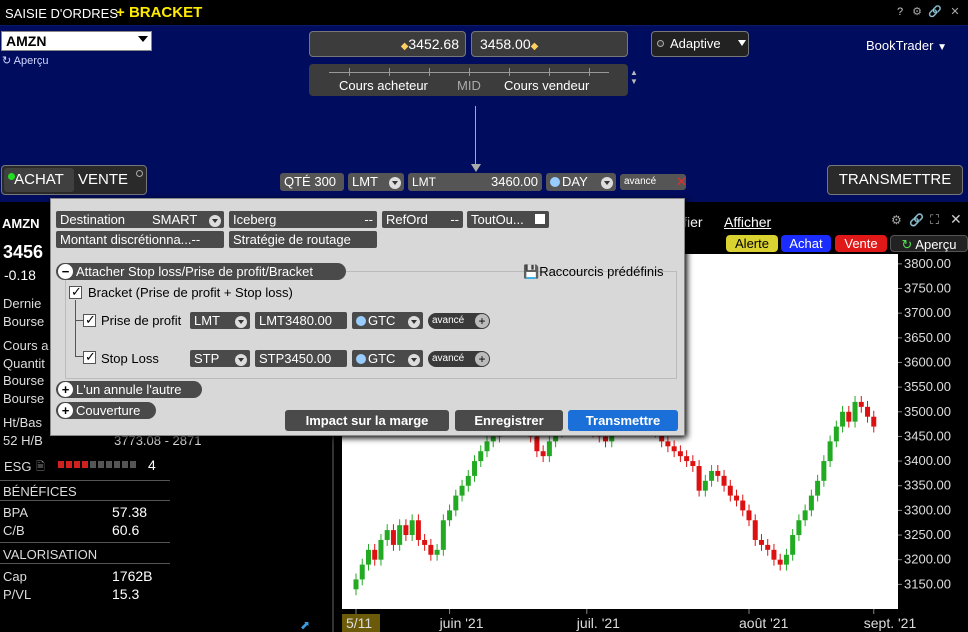 The image size is (968, 632). I want to click on bid-price-box: ◆3452.68, so click(387, 44).